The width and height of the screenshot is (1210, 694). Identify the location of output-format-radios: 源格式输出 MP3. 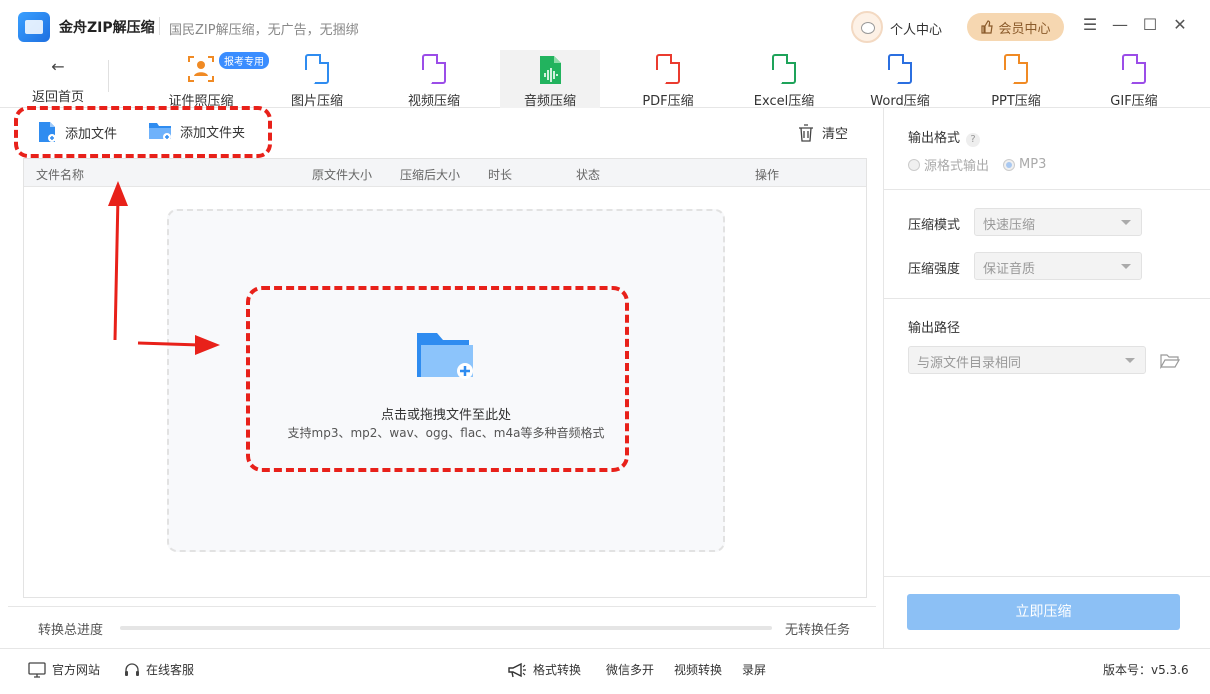
(977, 164).